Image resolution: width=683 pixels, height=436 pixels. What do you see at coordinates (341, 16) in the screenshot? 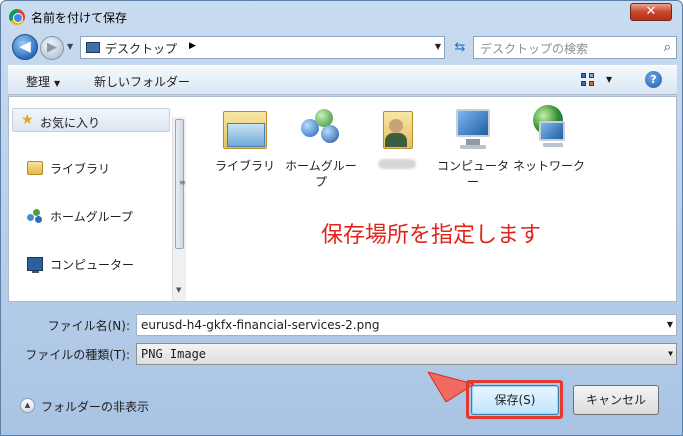
I see `title-bar: 名前を付けて保存 ✕` at bounding box center [341, 16].